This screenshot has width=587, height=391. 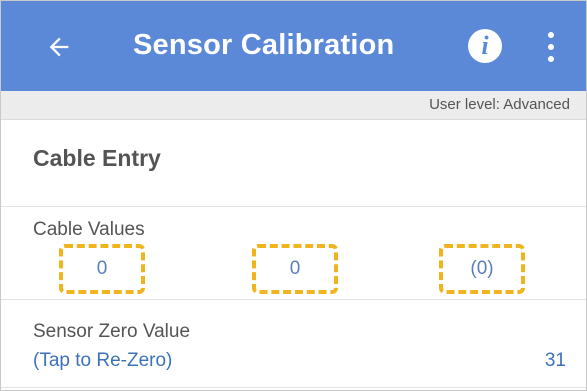 What do you see at coordinates (499, 104) in the screenshot?
I see `user-level-text: User level: Advanced` at bounding box center [499, 104].